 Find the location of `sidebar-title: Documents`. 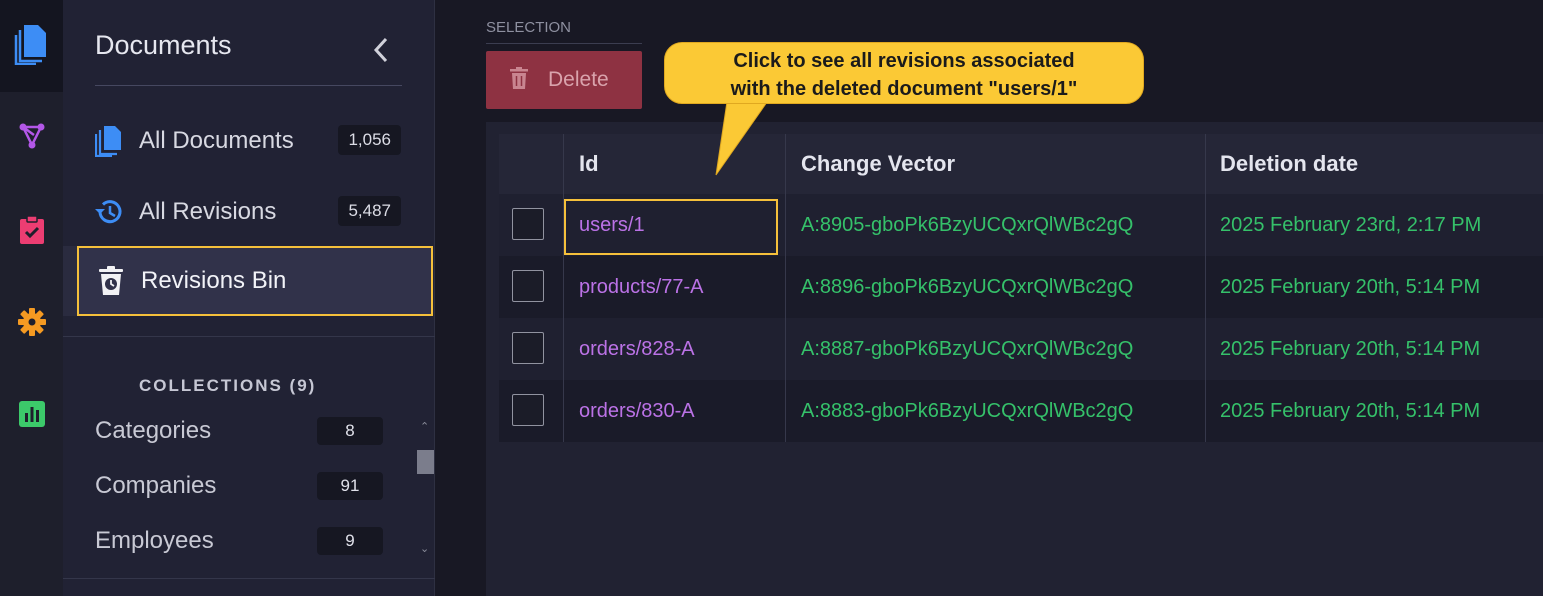

sidebar-title: Documents is located at coordinates (163, 45).